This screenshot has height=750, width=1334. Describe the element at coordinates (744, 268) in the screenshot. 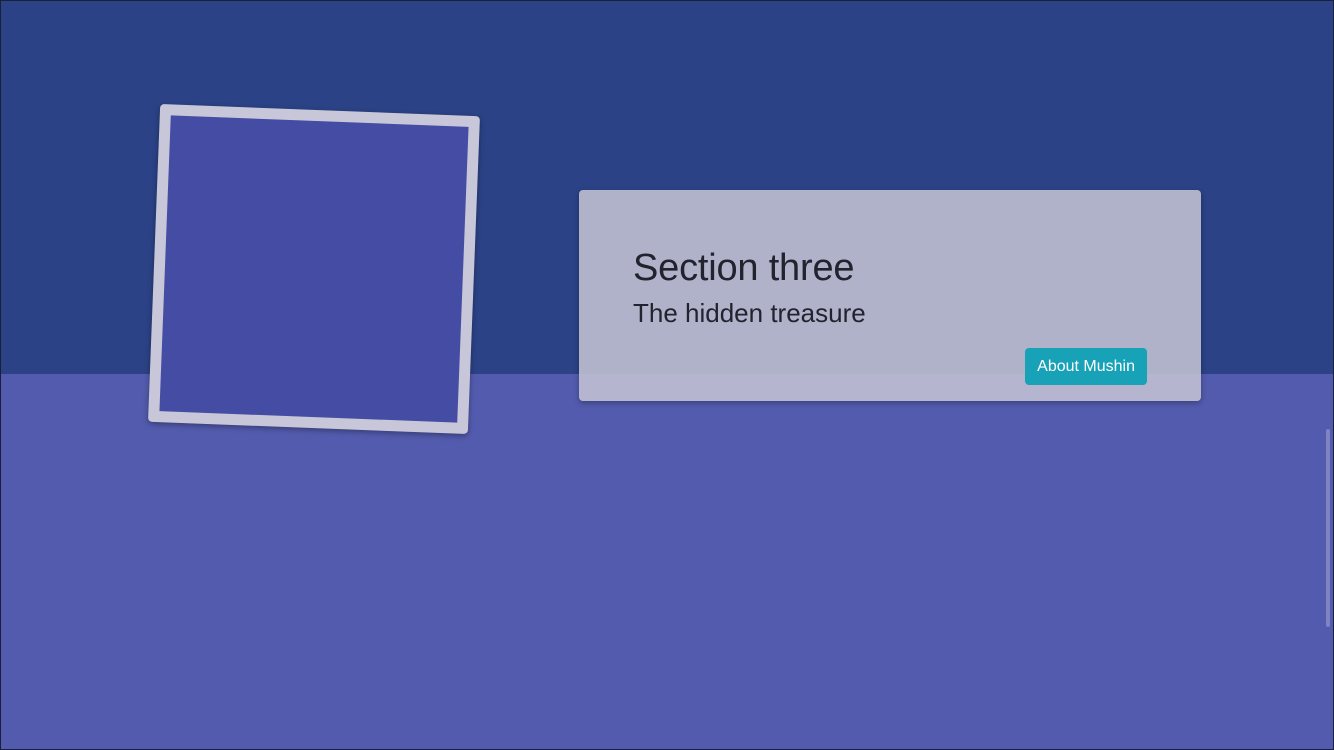

I see `section-title: Section three` at that location.